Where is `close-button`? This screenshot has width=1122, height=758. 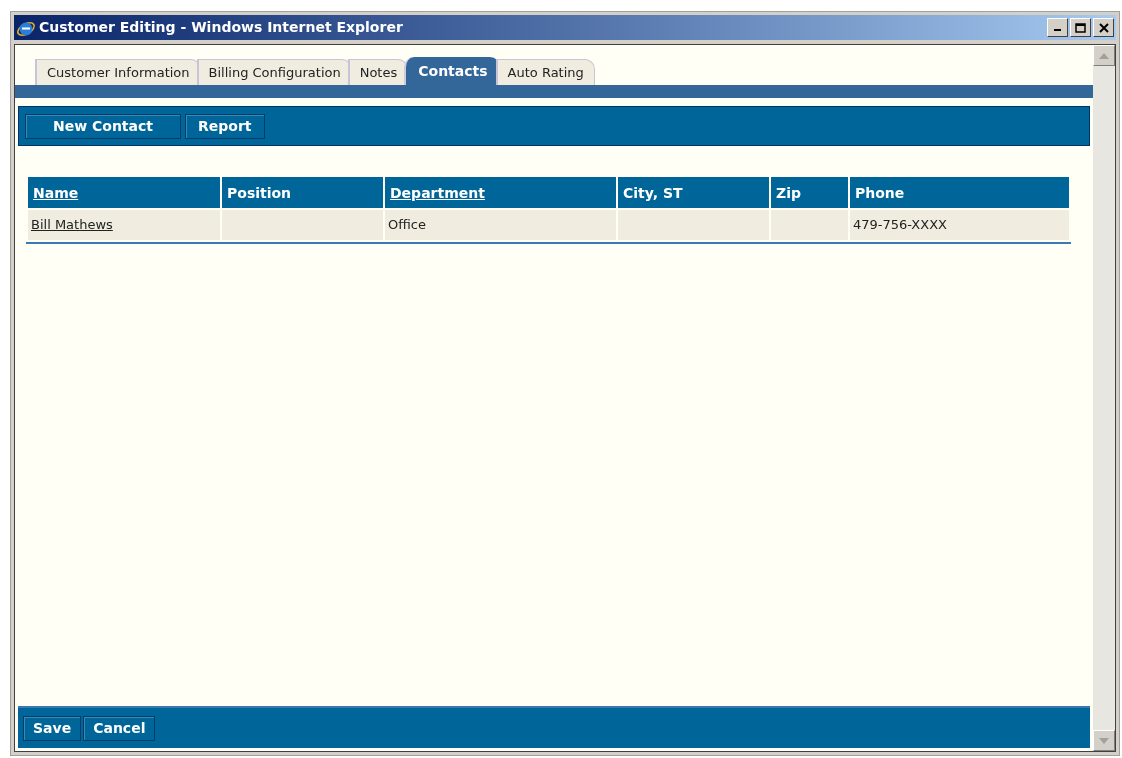 close-button is located at coordinates (1103, 27).